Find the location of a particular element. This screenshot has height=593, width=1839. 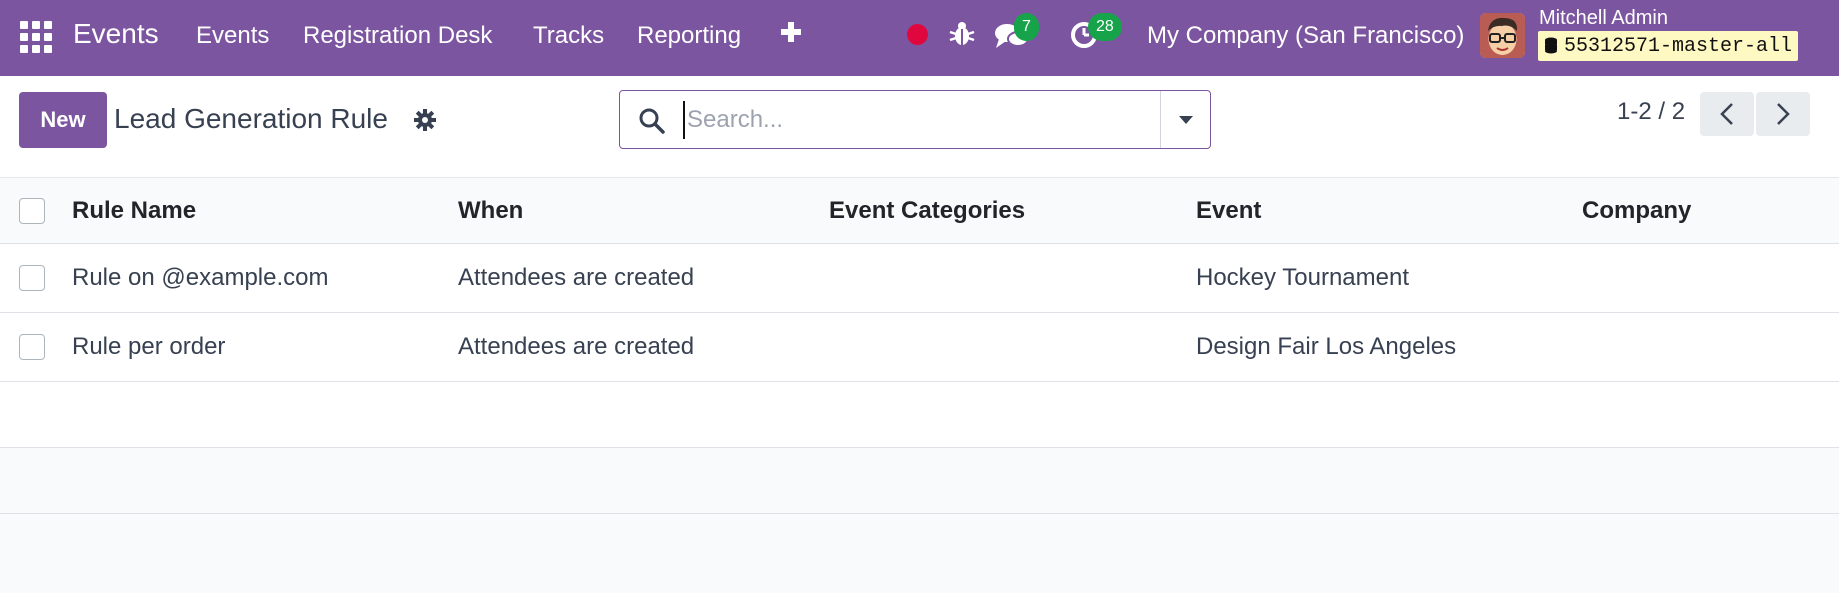

plus-icon is located at coordinates (791, 32).